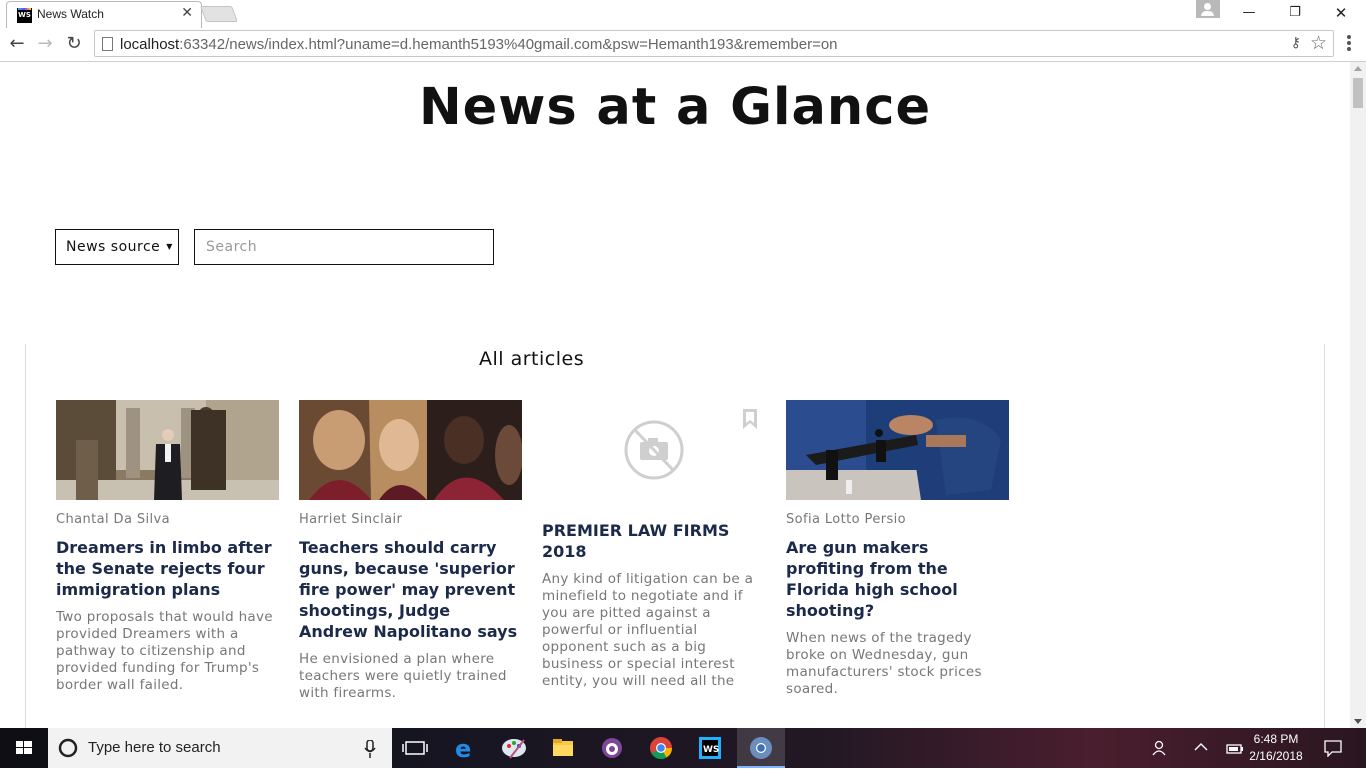 Image resolution: width=1366 pixels, height=772 pixels. What do you see at coordinates (1159, 748) in the screenshot?
I see `people-icon` at bounding box center [1159, 748].